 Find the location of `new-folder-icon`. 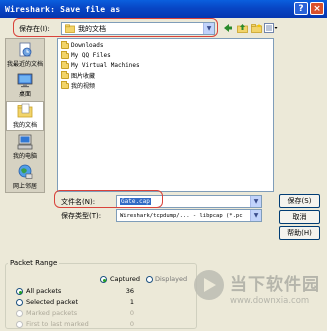

new-folder-icon is located at coordinates (256, 28).